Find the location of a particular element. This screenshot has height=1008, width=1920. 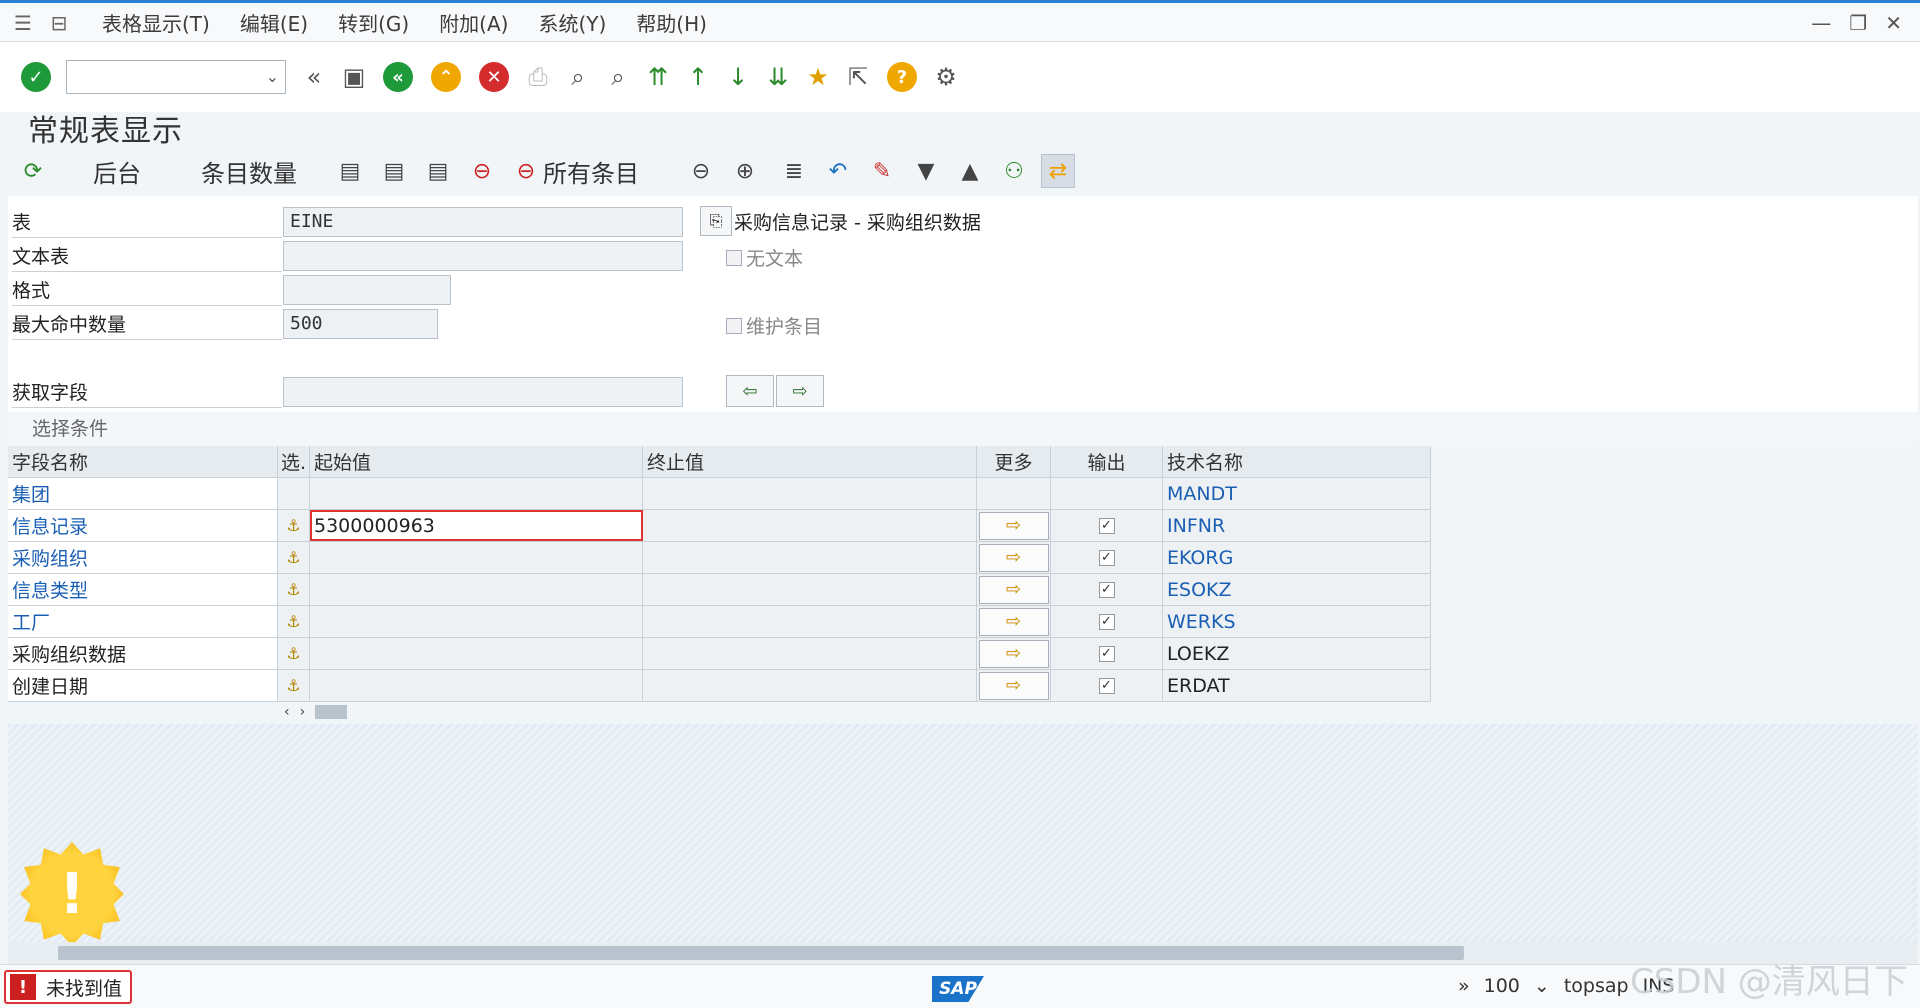

pencil-icon: ✎ is located at coordinates (882, 171).